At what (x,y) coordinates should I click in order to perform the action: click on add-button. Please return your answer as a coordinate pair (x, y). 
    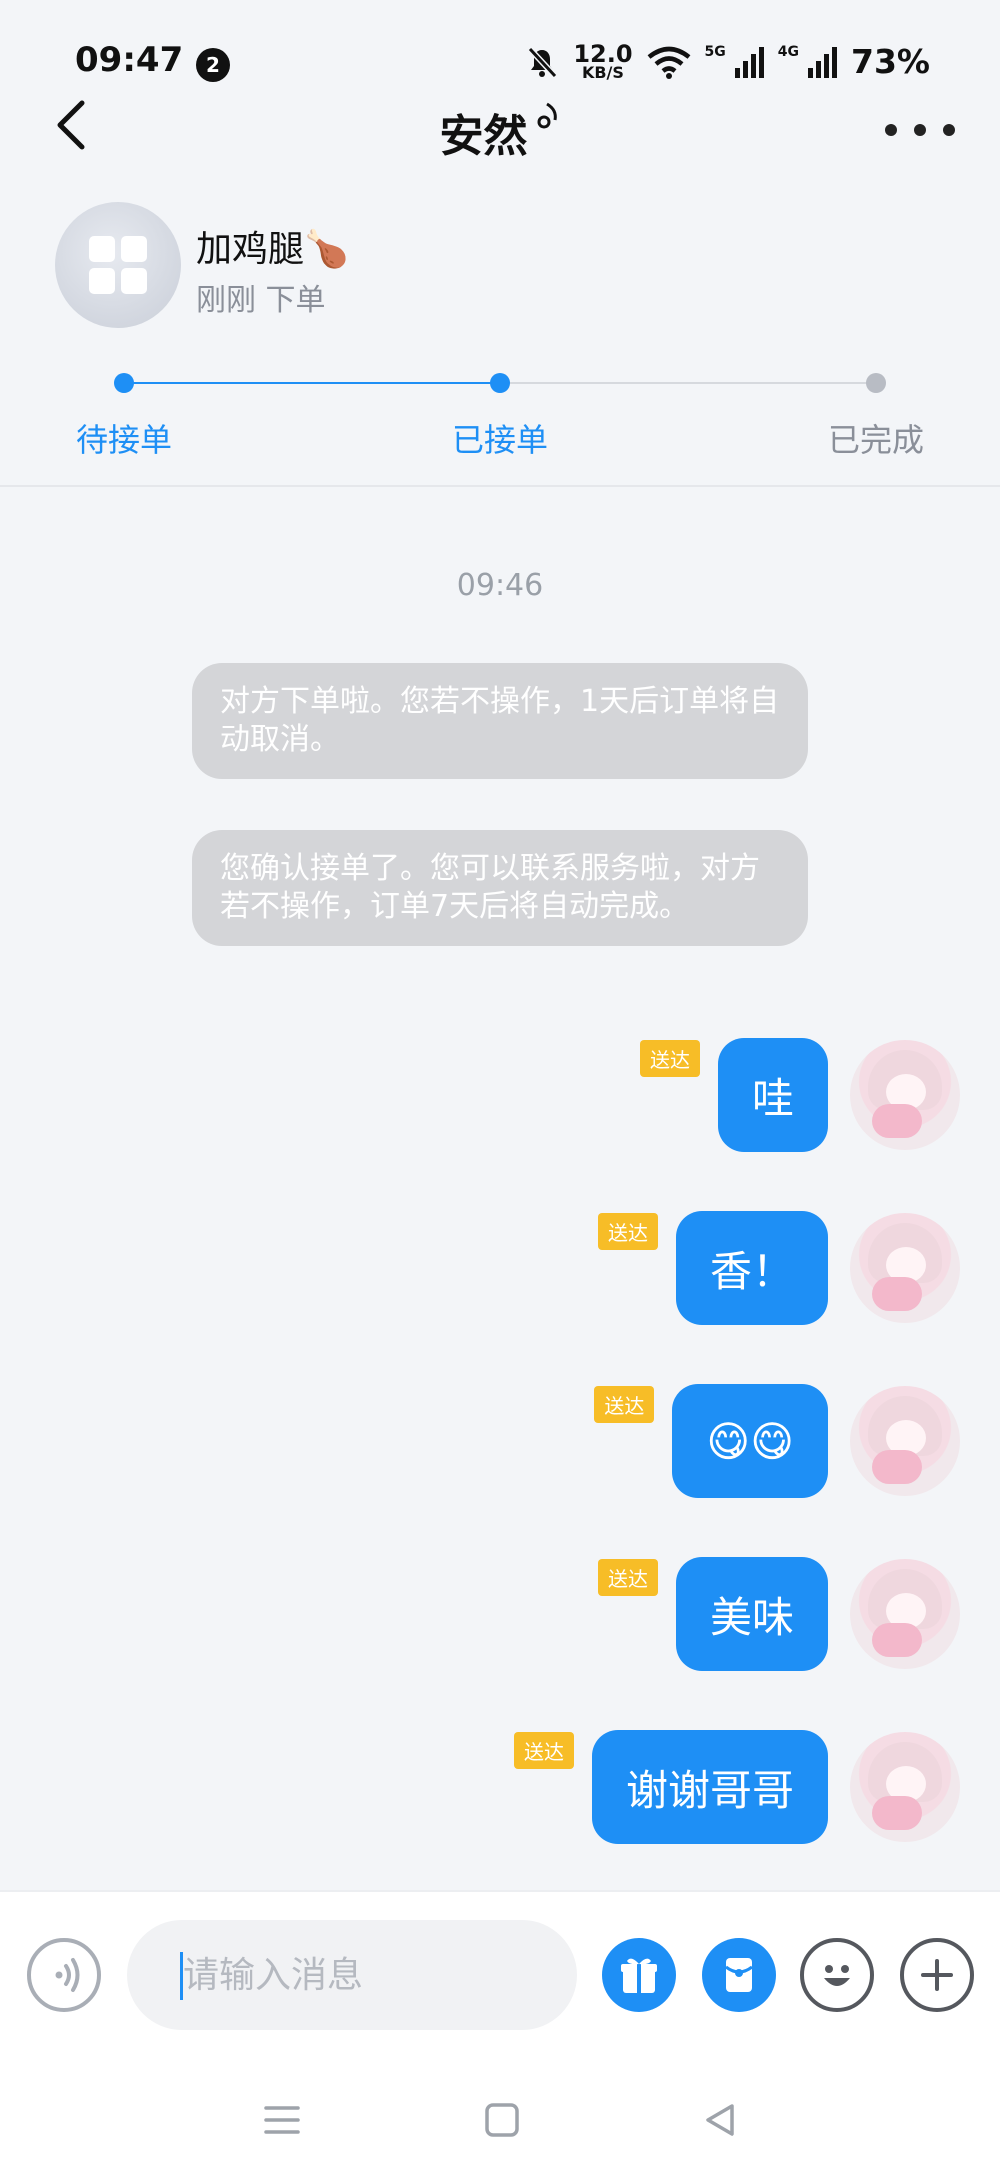
    Looking at the image, I should click on (937, 1975).